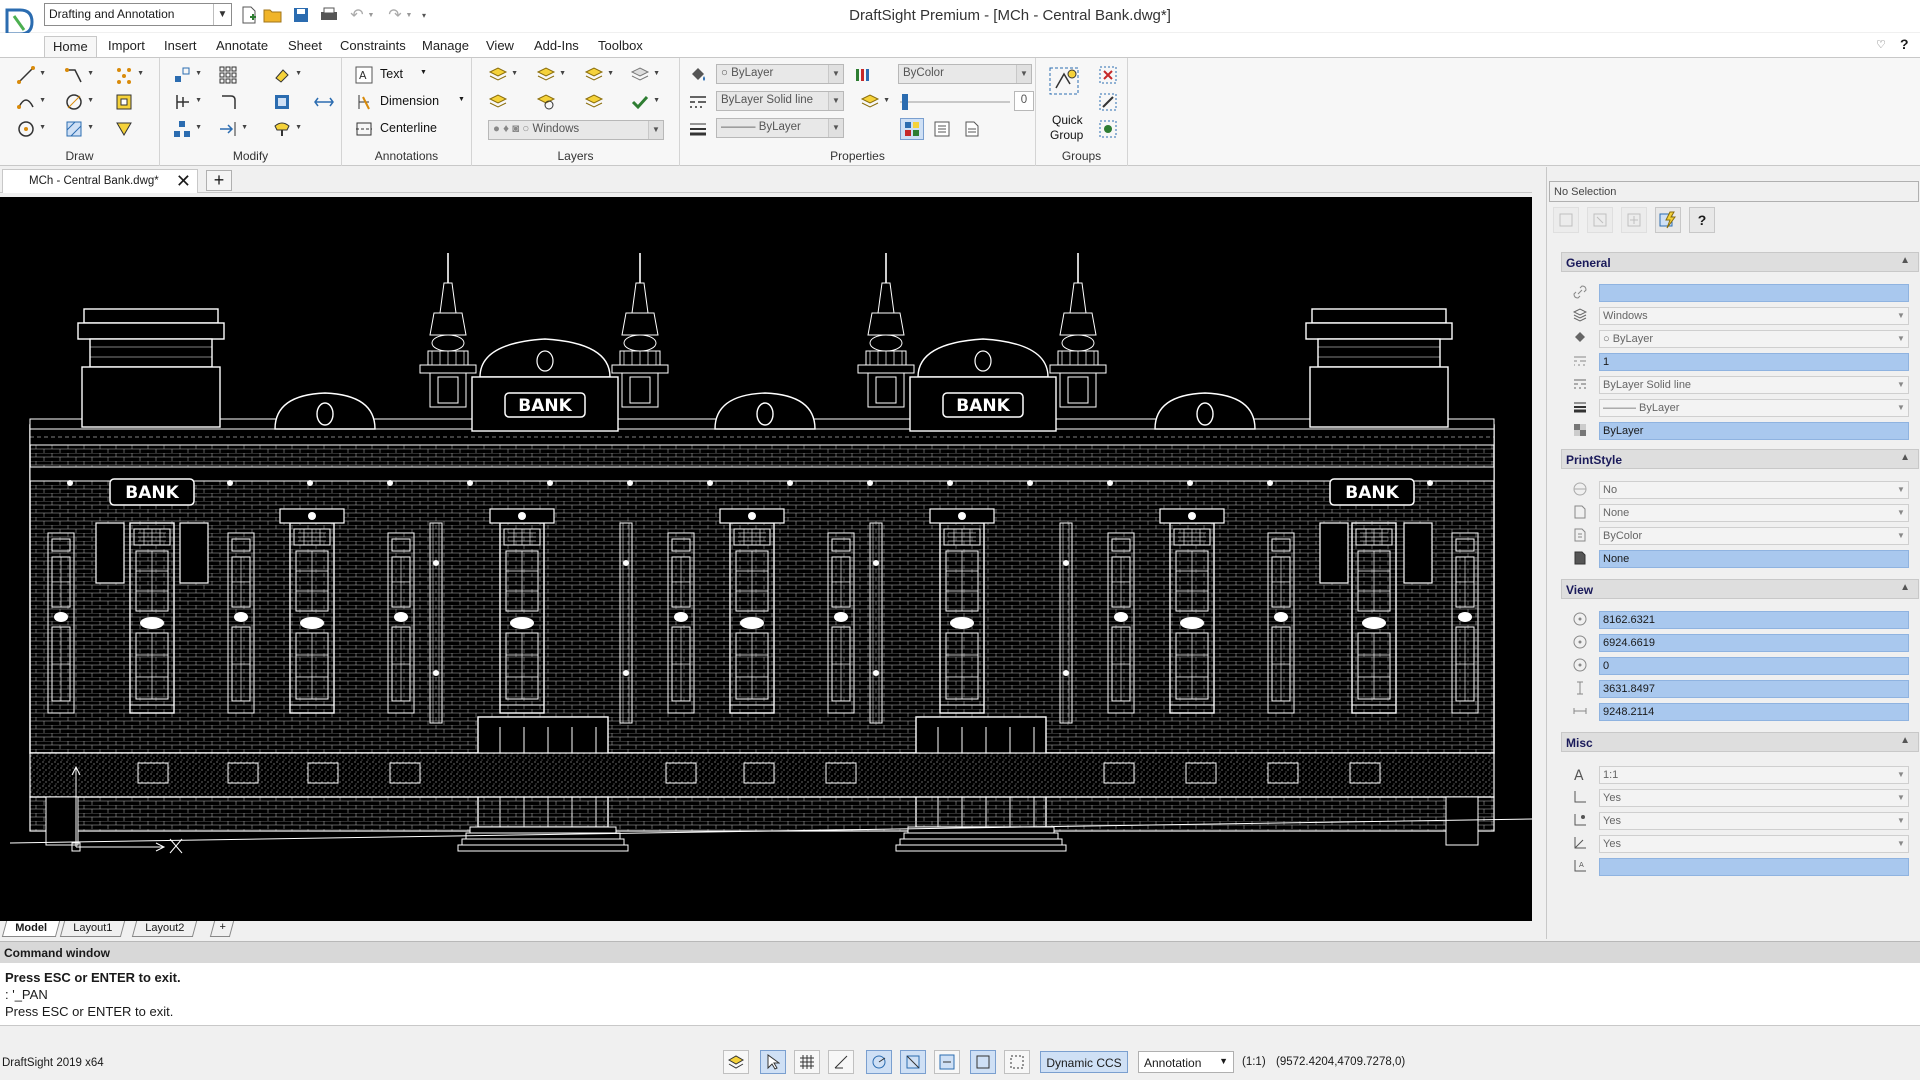 This screenshot has height=1080, width=1920. I want to click on pattern-icon, so click(228, 75).